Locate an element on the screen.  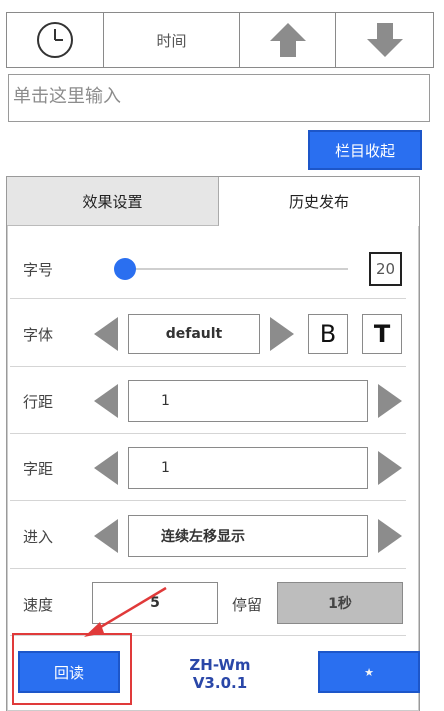
stay-label: 停留 is located at coordinates (247, 605).